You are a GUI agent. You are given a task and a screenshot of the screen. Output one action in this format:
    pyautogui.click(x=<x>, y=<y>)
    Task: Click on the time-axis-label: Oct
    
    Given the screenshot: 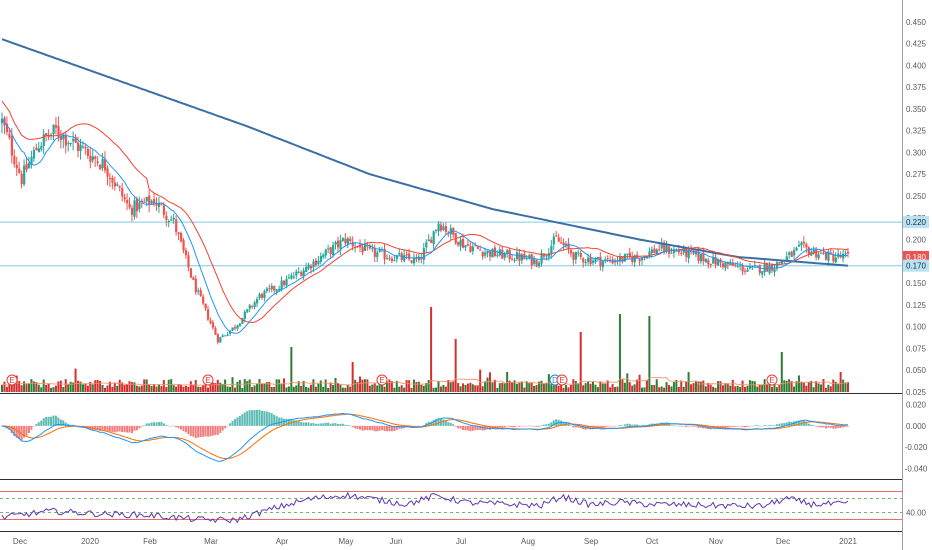 What is the action you would take?
    pyautogui.click(x=652, y=541)
    